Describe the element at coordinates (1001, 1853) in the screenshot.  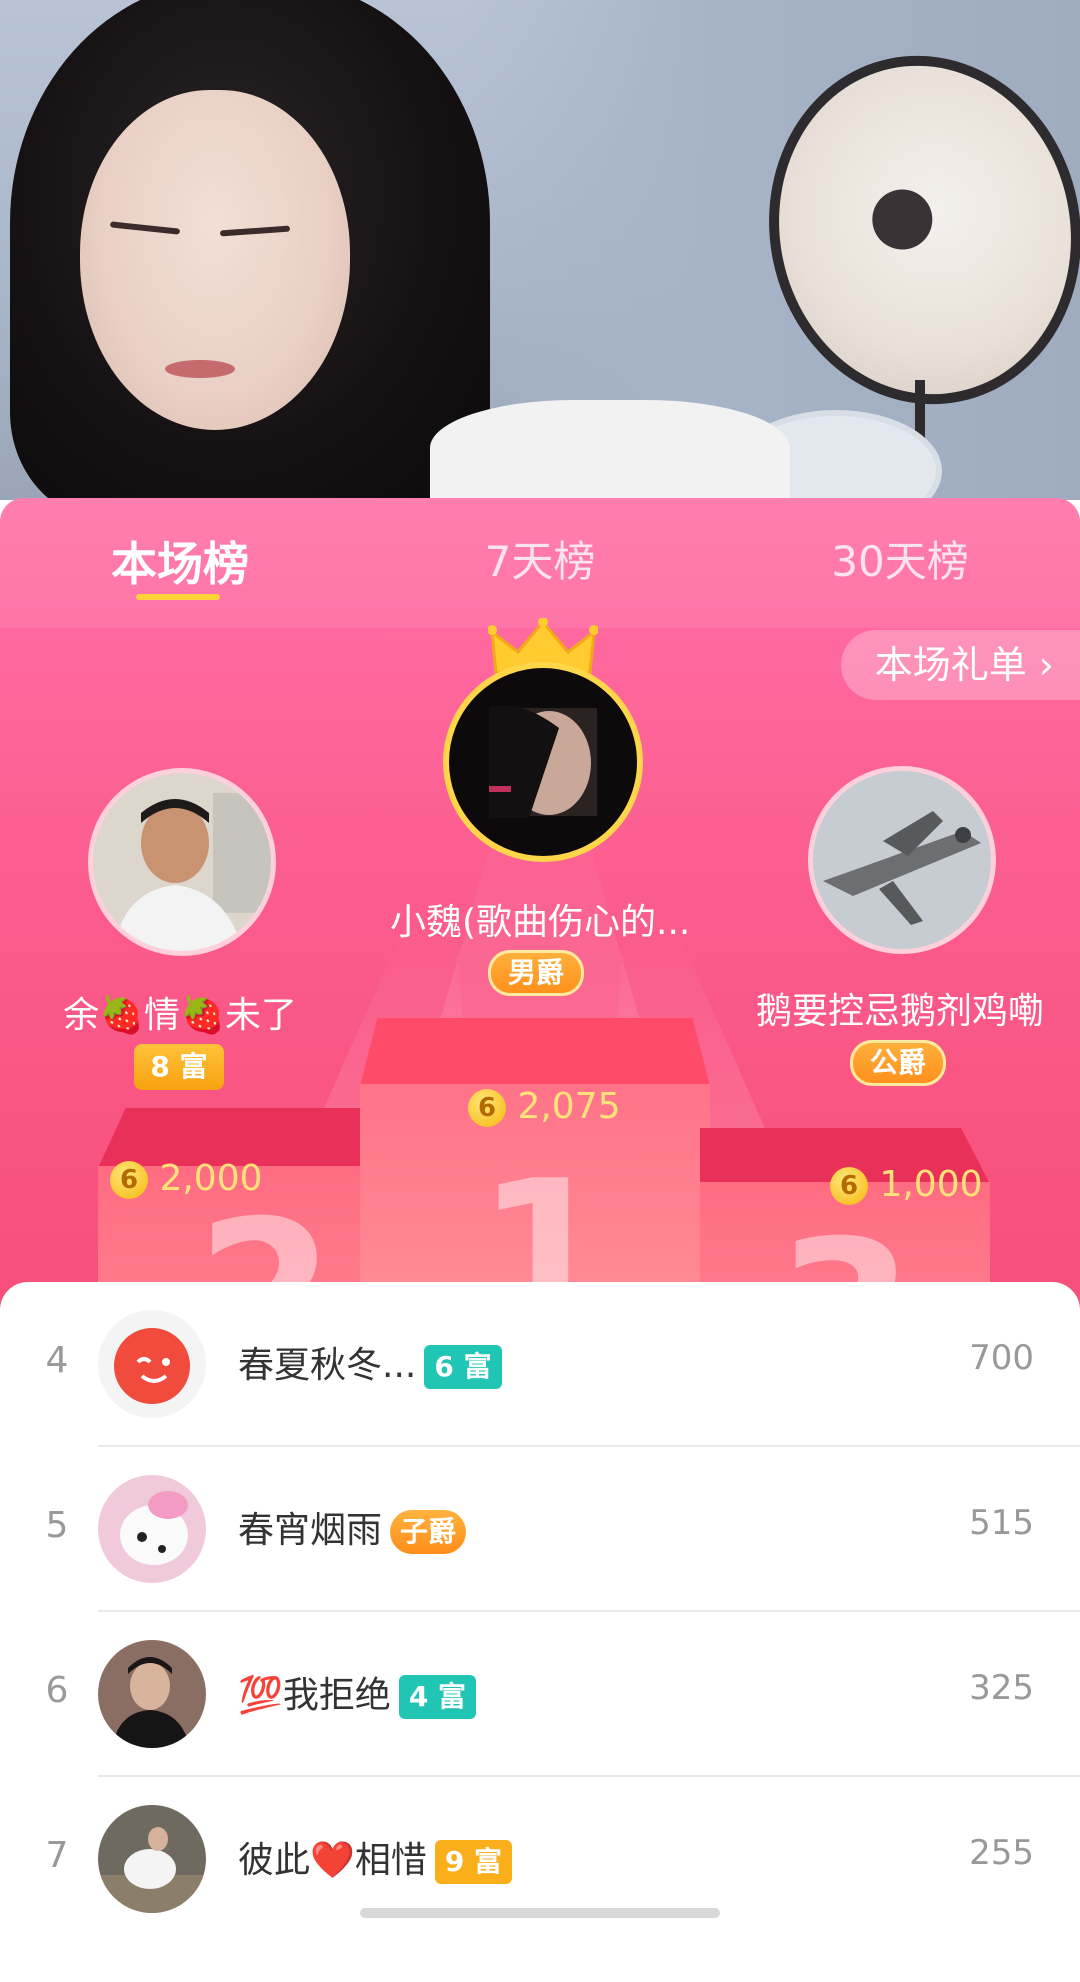
I see `list-score: 255` at that location.